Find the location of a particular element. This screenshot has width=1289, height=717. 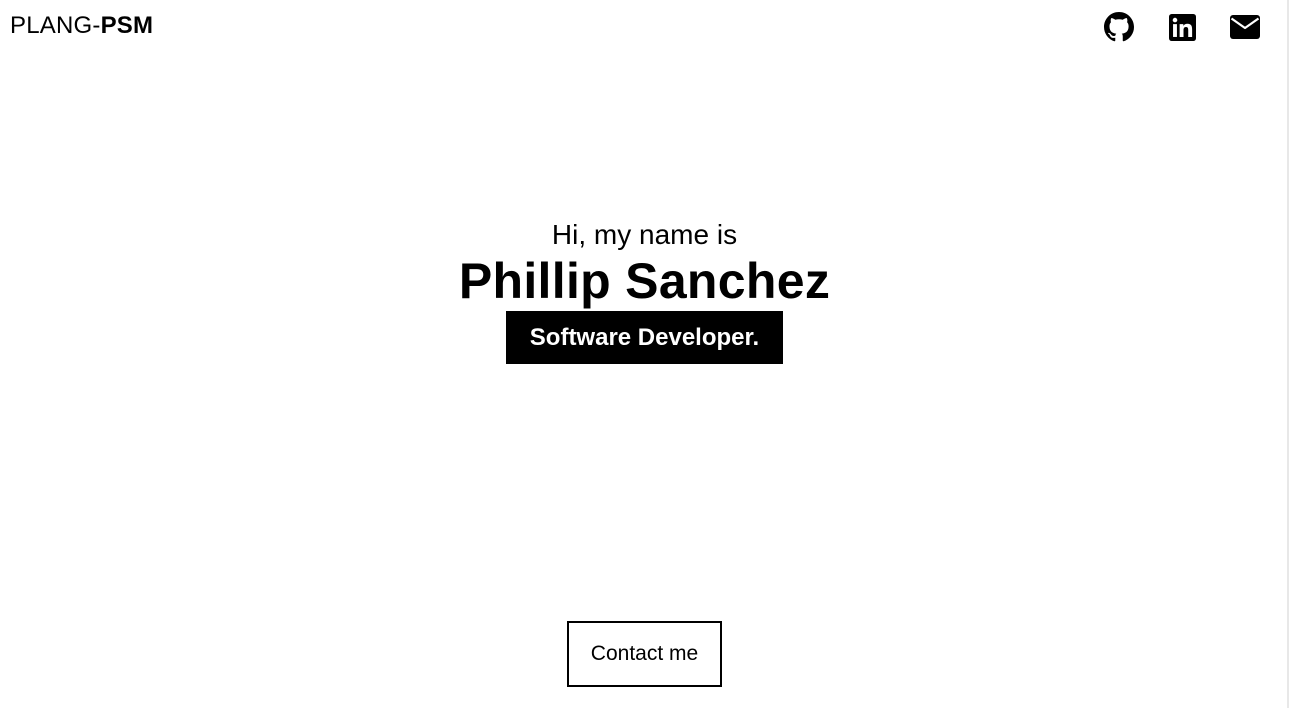

email-link is located at coordinates (1245, 27).